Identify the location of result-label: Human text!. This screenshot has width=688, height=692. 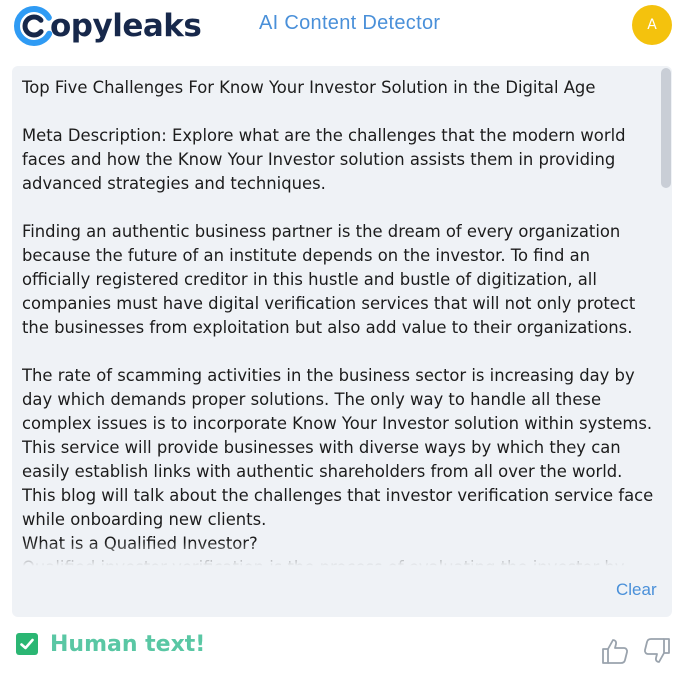
(128, 644).